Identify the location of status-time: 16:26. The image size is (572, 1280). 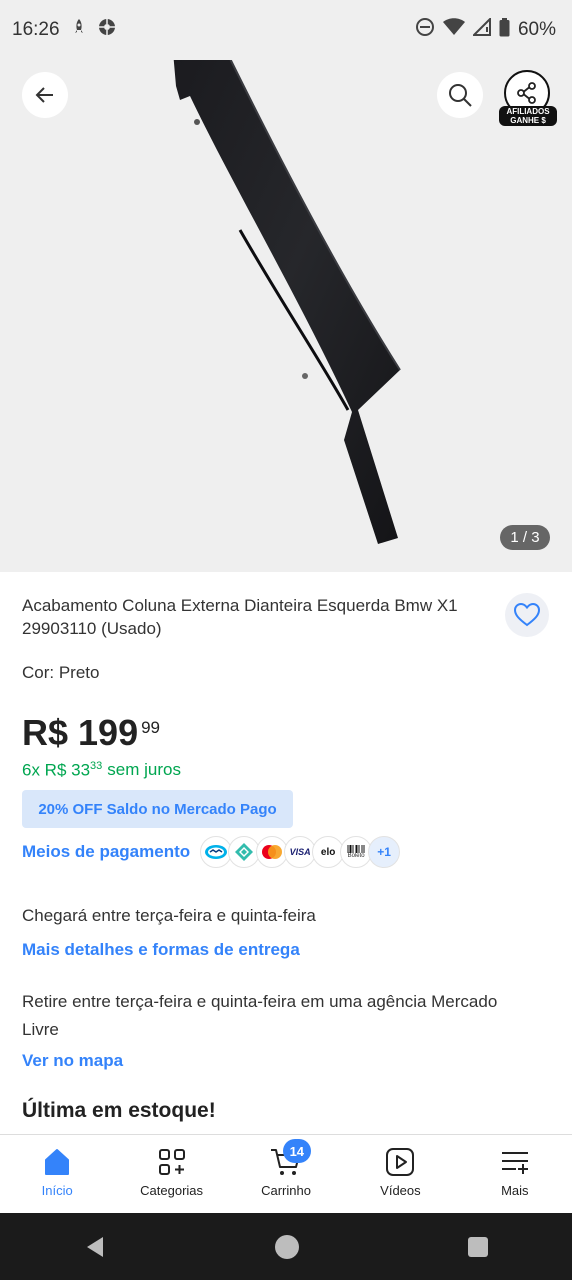
(36, 29).